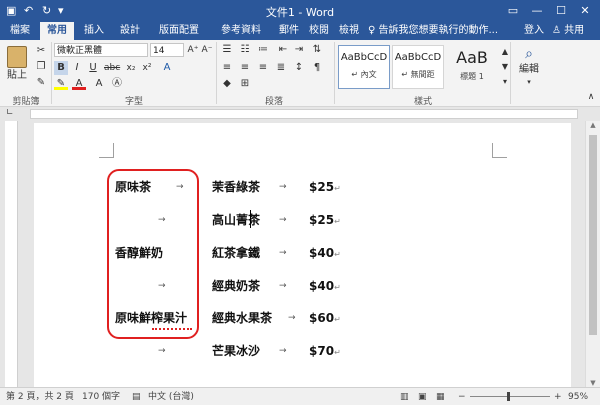 This screenshot has height=405, width=600. What do you see at coordinates (57, 31) in the screenshot?
I see `tab-home: 常用` at bounding box center [57, 31].